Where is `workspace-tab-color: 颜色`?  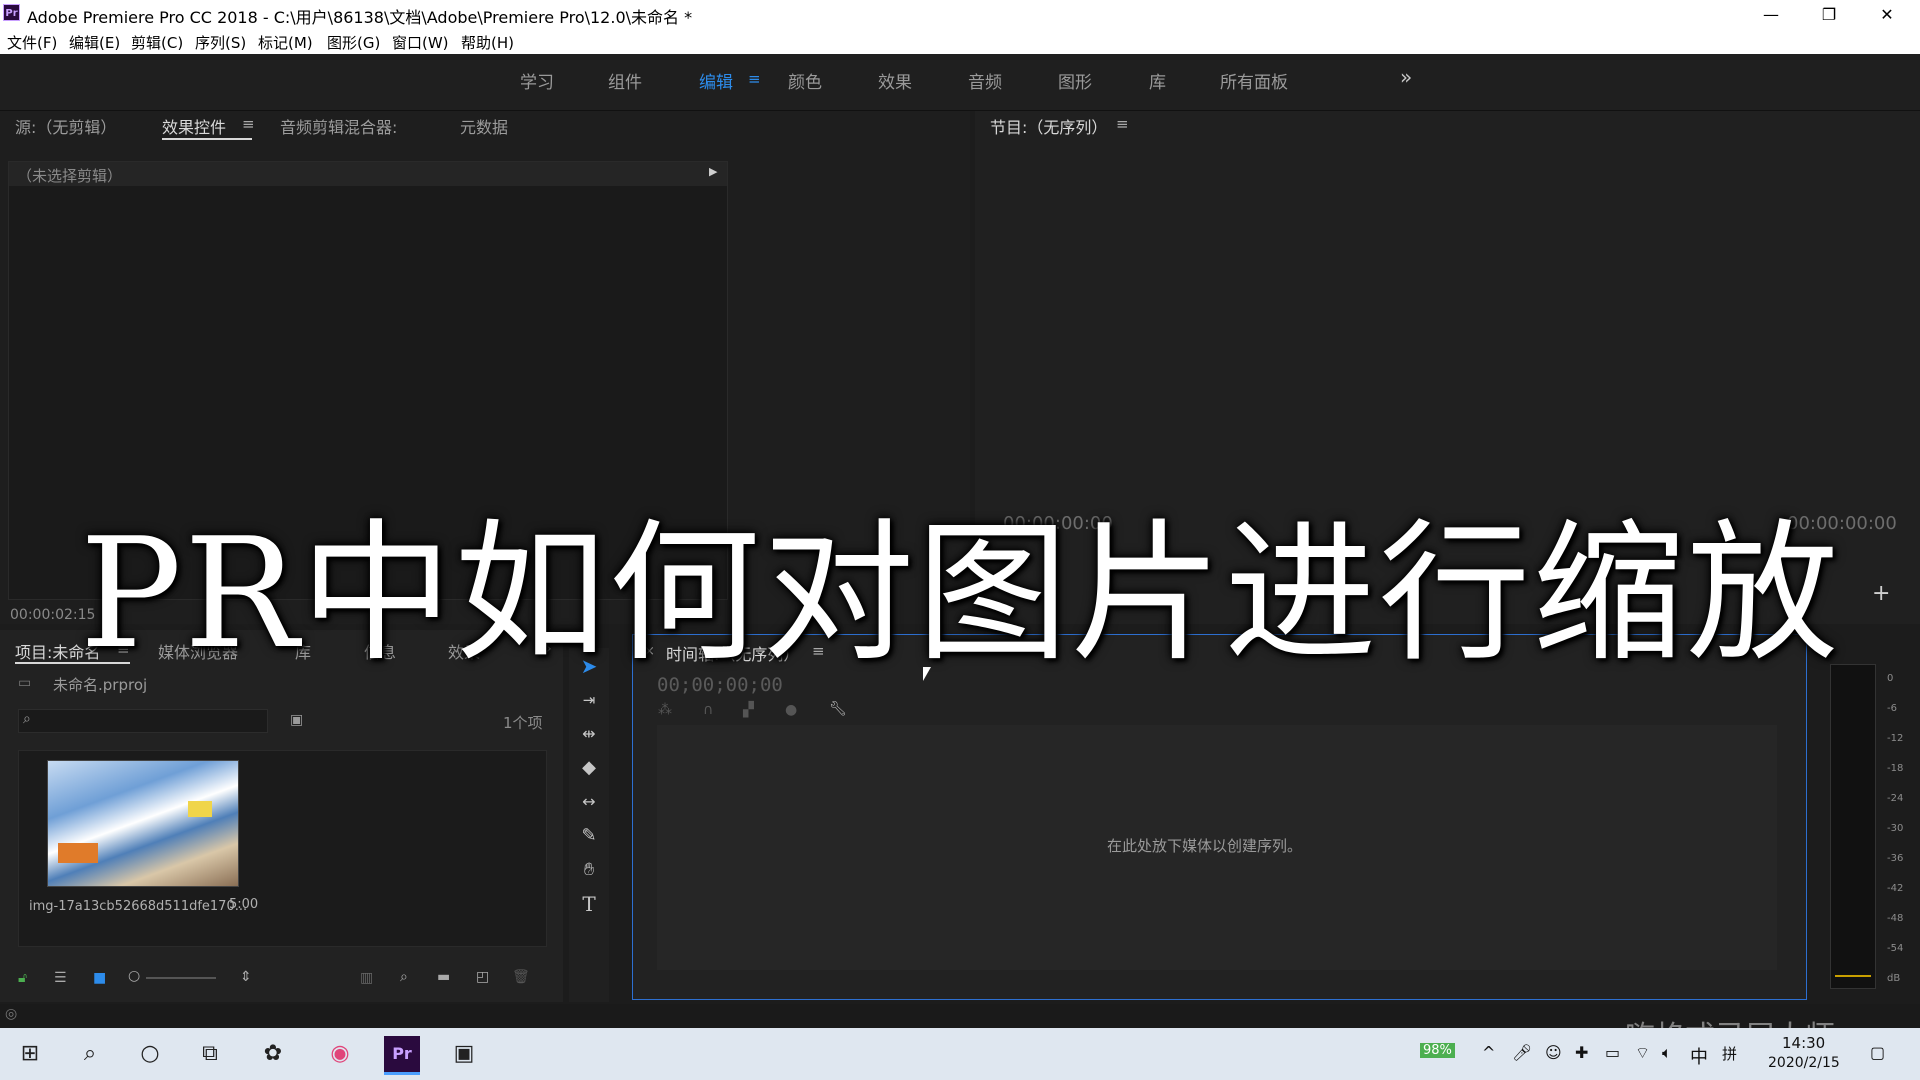 workspace-tab-color: 颜色 is located at coordinates (805, 80).